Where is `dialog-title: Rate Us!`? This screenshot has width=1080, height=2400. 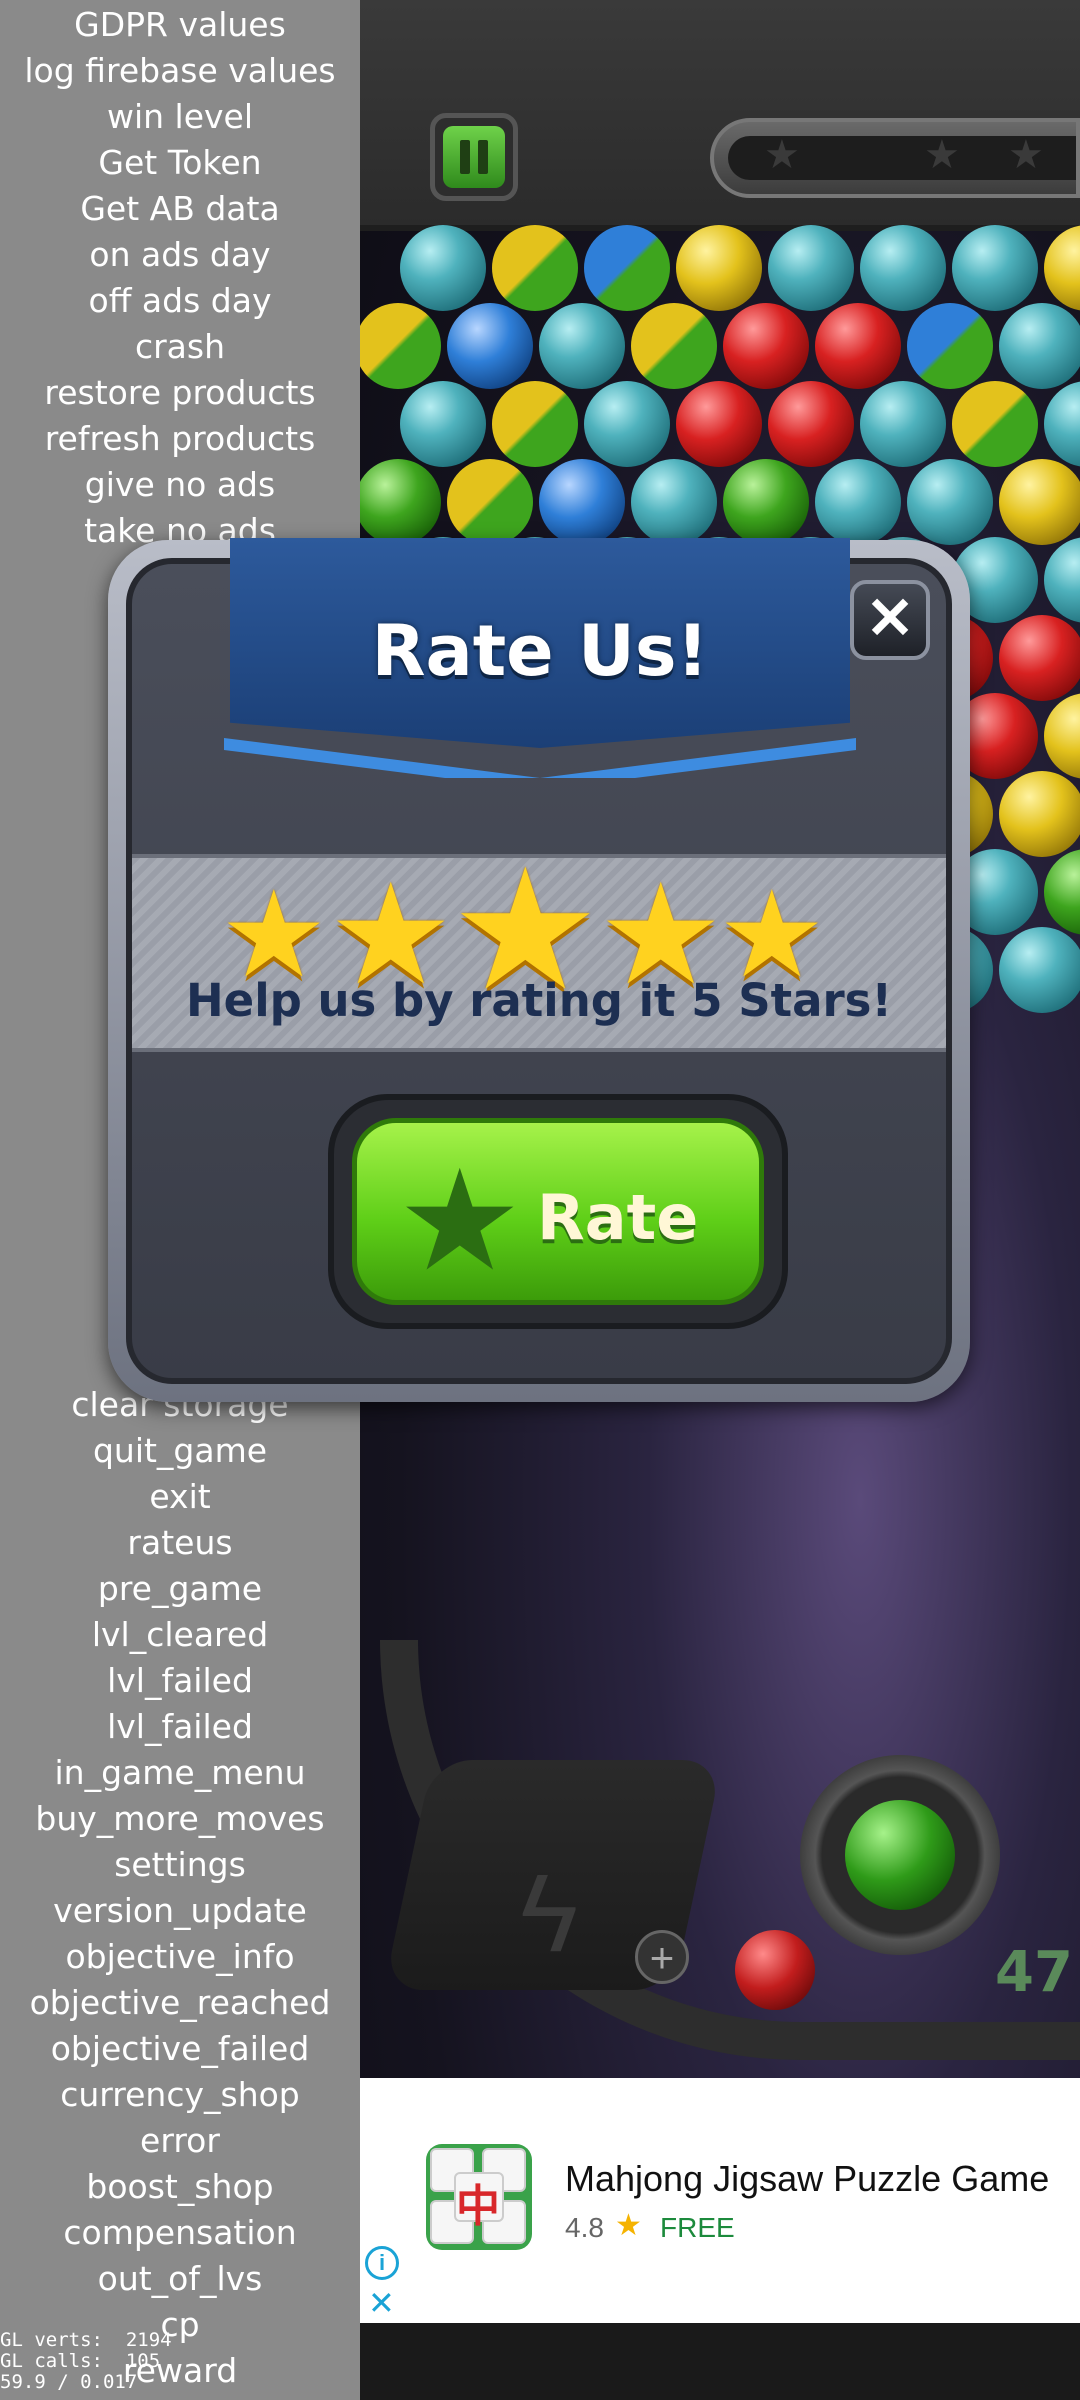
dialog-title: Rate Us! is located at coordinates (540, 651).